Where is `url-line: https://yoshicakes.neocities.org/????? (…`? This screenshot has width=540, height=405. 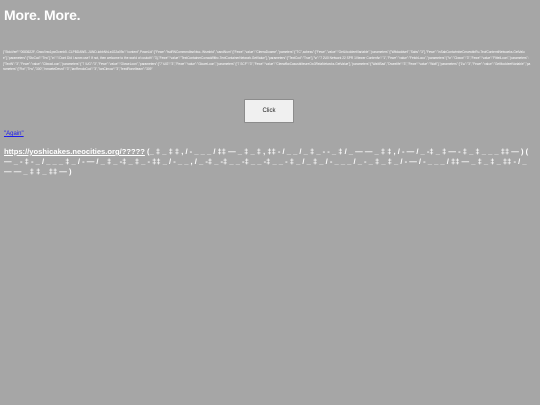
url-line: https://yoshicakes.neocities.org/????? (… is located at coordinates (270, 162).